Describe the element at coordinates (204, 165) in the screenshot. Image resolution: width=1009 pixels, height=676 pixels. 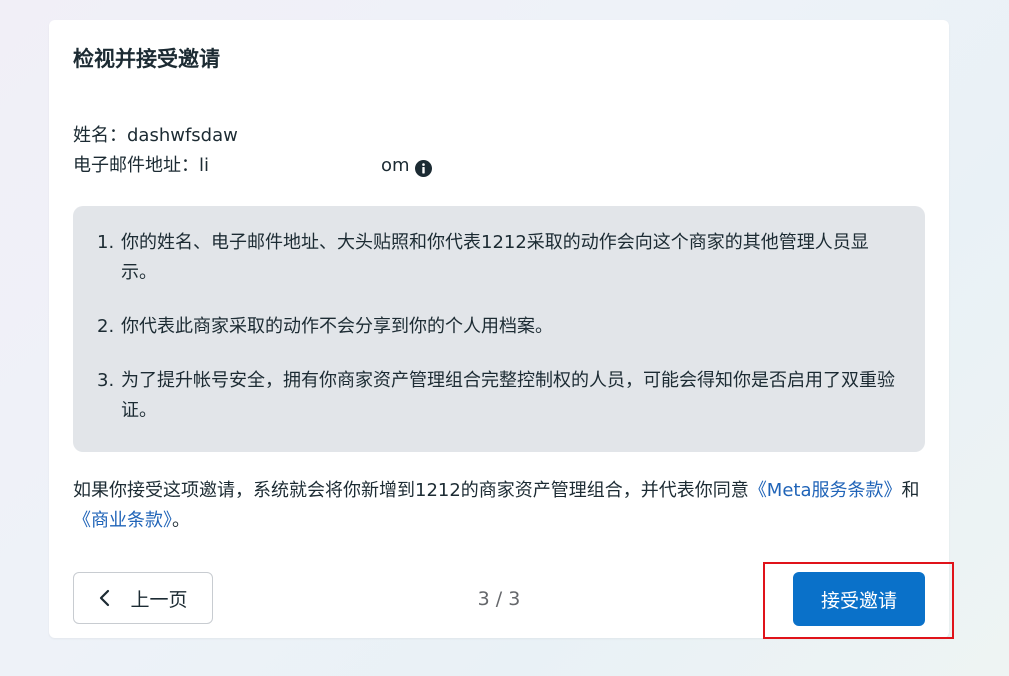
I see `email-value-start: li` at that location.